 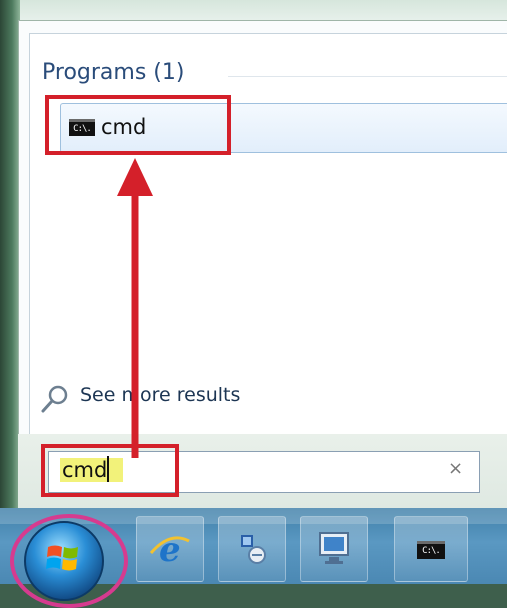 I want to click on taskbar-internet-explorer: e, so click(x=170, y=549).